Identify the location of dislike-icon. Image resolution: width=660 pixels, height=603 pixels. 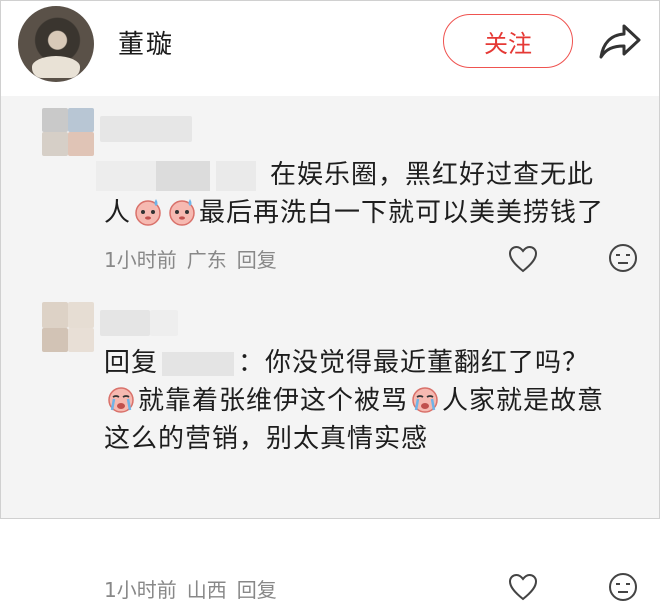
(623, 587).